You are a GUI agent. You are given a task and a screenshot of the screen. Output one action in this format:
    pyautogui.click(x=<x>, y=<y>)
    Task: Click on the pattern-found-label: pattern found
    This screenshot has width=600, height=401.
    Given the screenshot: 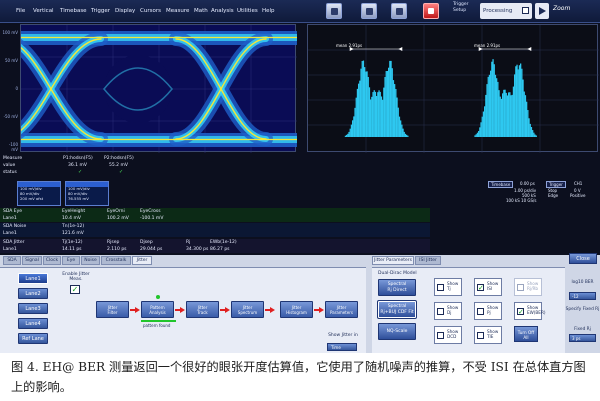 What is the action you would take?
    pyautogui.click(x=157, y=325)
    